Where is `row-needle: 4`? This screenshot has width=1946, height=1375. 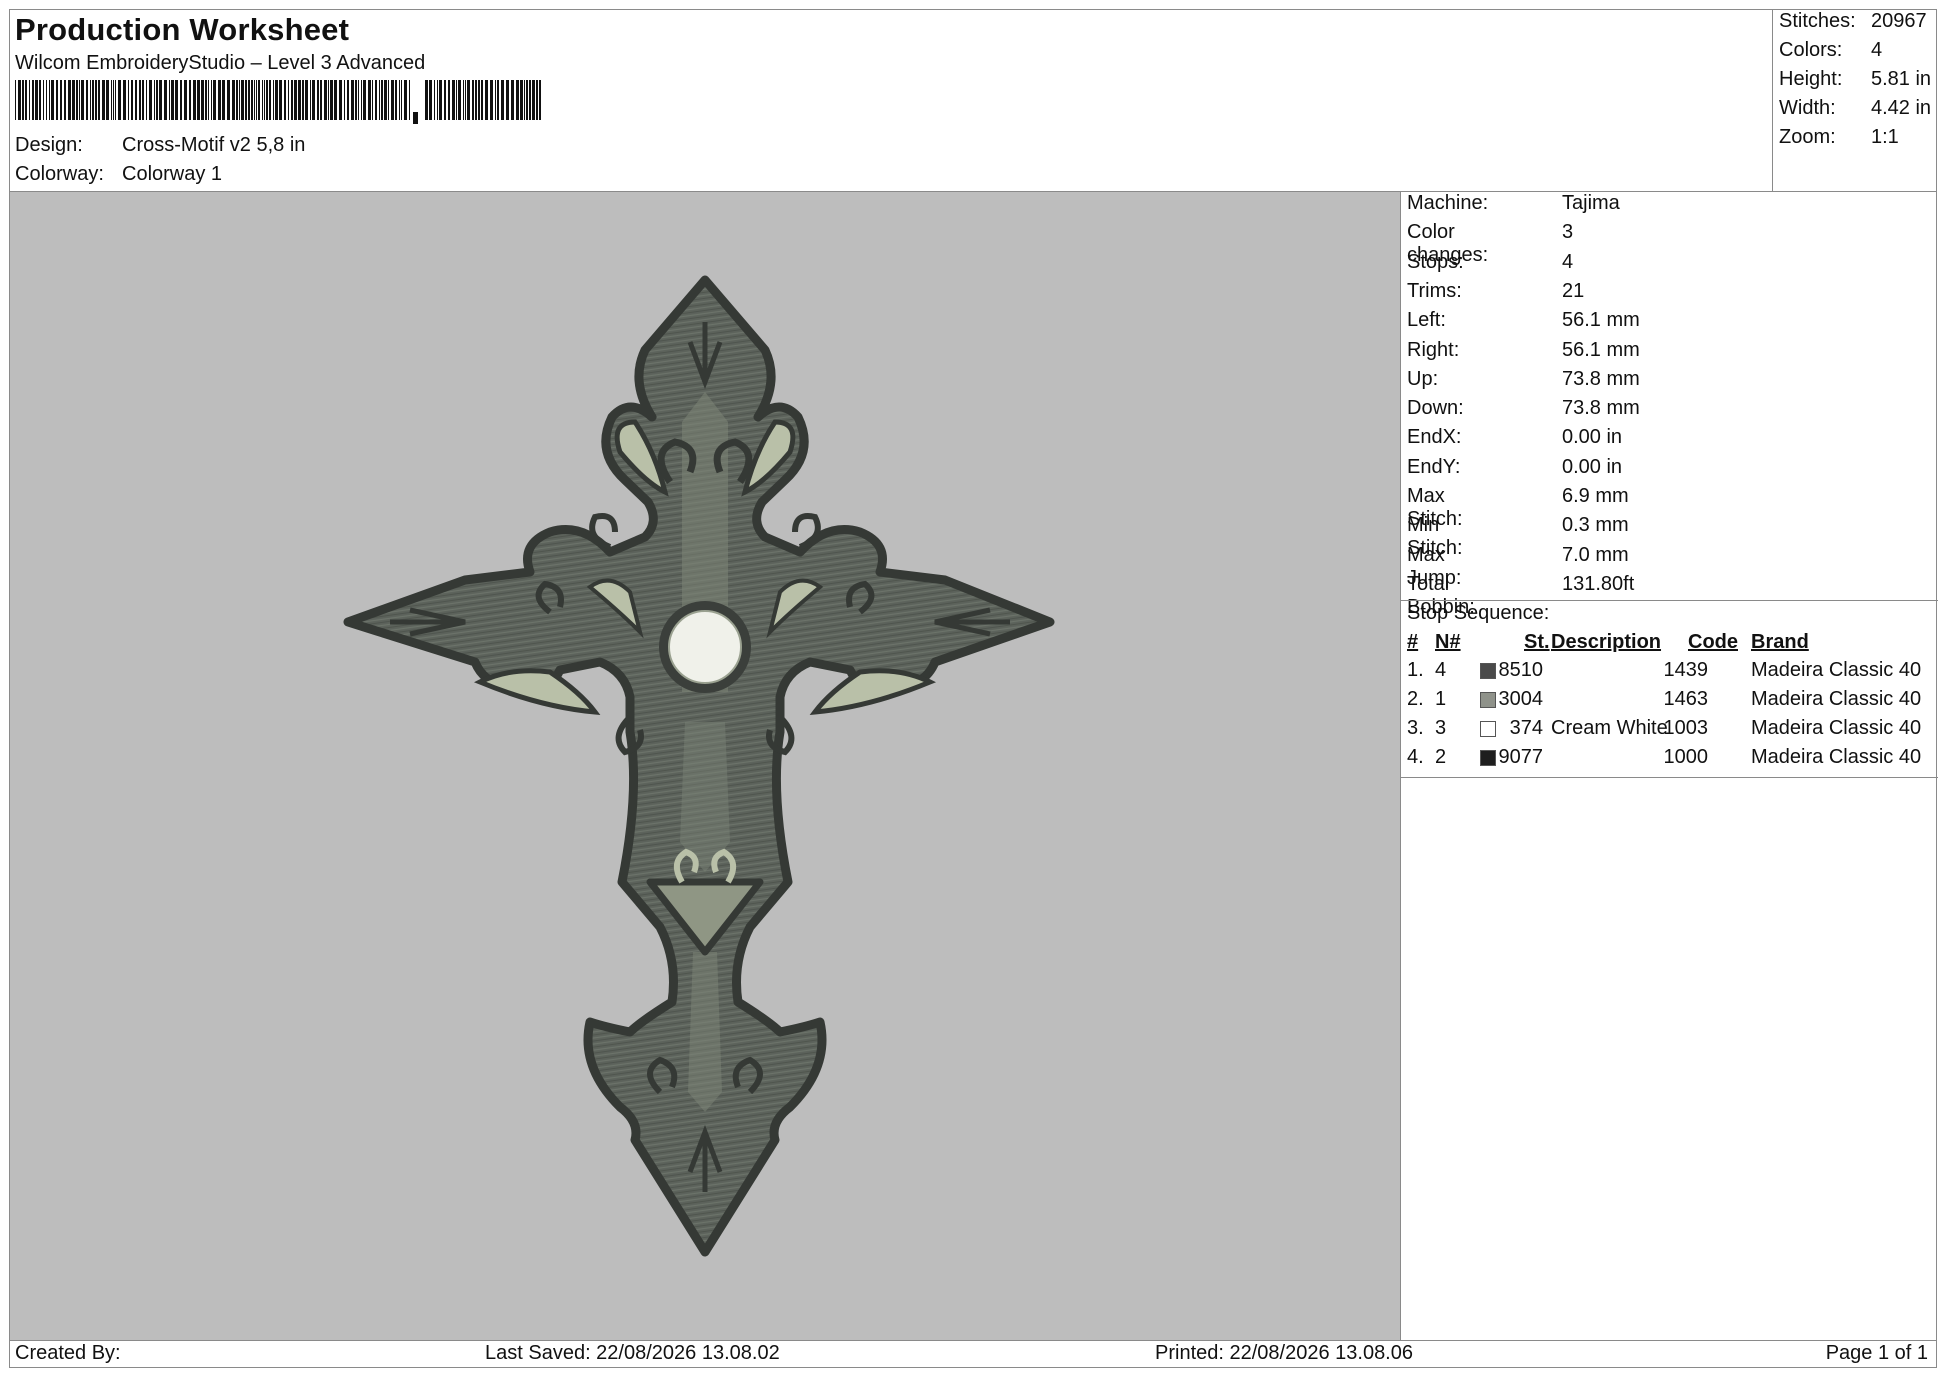
row-needle: 4 is located at coordinates (1441, 670).